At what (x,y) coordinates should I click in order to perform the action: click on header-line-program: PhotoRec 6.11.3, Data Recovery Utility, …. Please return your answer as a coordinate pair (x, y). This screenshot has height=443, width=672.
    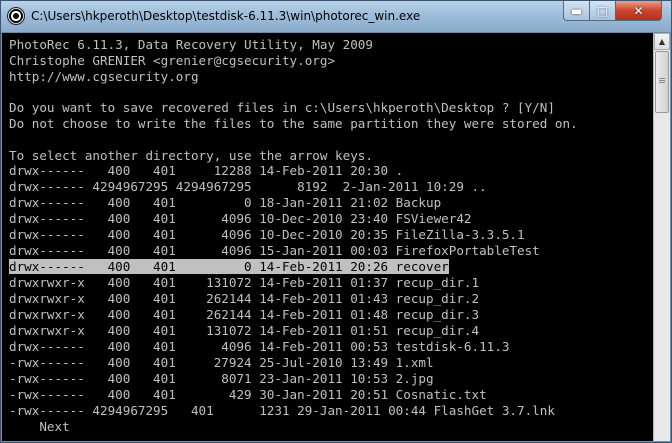
    Looking at the image, I should click on (191, 44).